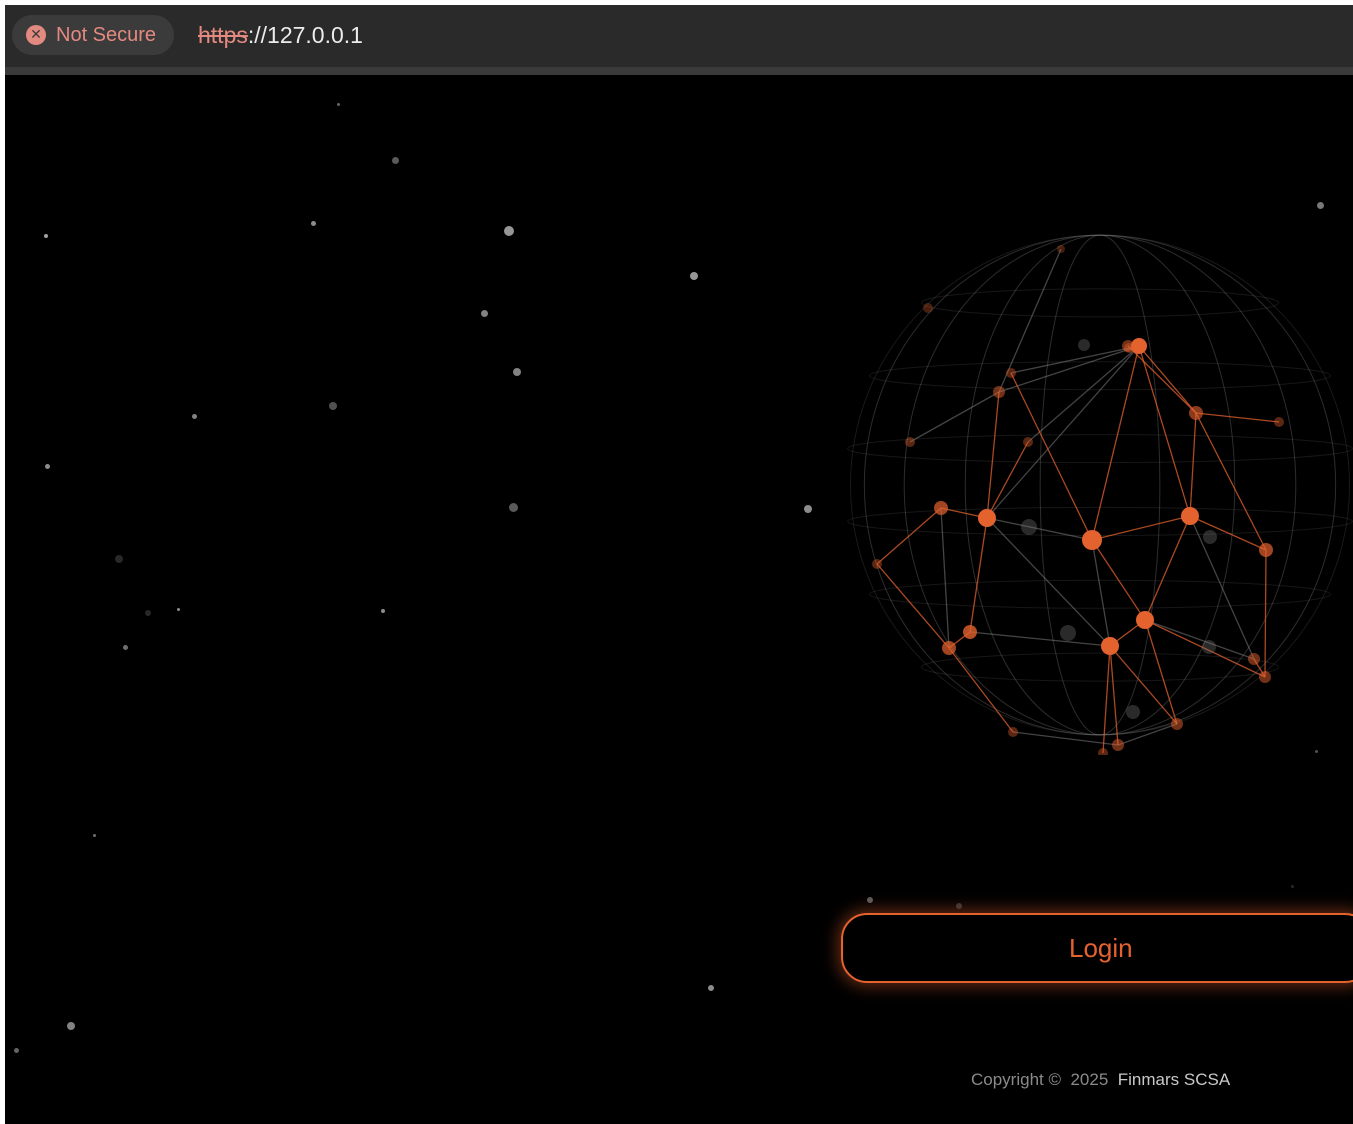 This screenshot has width=1353, height=1124. I want to click on login-button: Login, so click(1097, 948).